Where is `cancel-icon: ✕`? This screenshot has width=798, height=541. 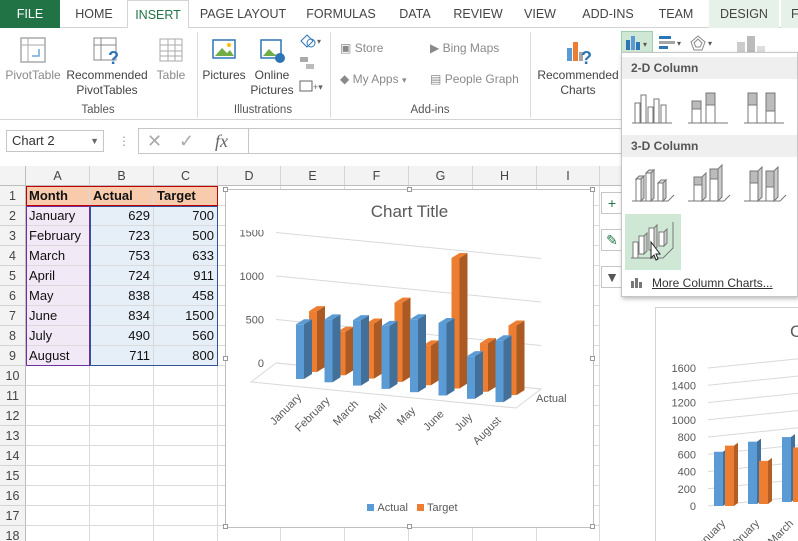 cancel-icon: ✕ is located at coordinates (154, 141).